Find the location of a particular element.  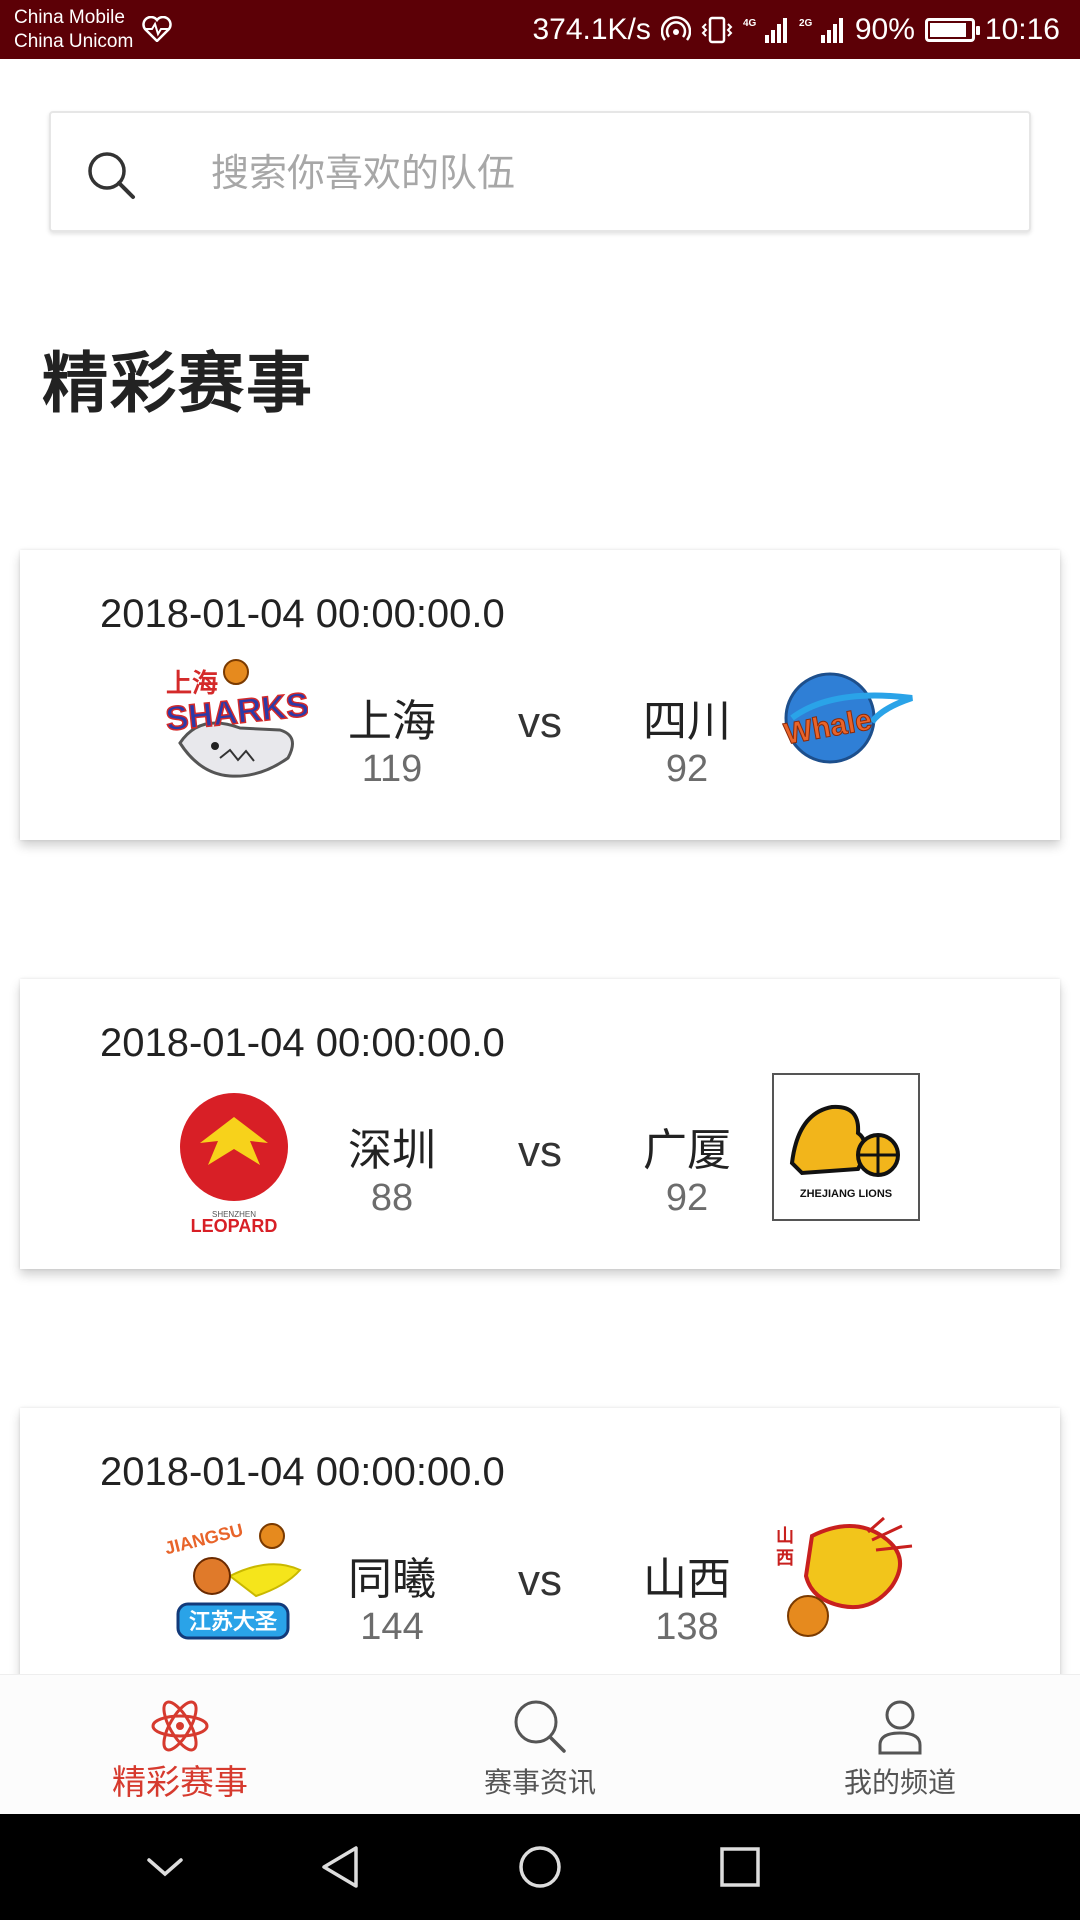

search-bar is located at coordinates (540, 171).